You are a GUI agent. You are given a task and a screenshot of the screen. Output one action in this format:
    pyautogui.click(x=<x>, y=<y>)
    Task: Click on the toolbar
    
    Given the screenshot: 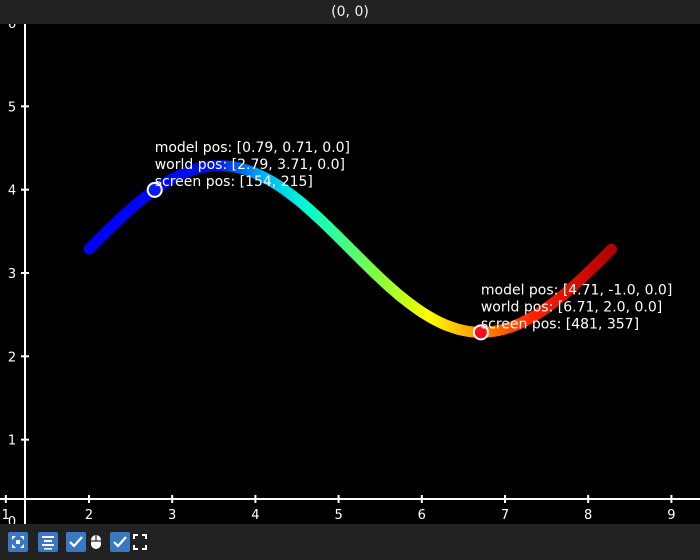 What is the action you would take?
    pyautogui.click(x=350, y=542)
    